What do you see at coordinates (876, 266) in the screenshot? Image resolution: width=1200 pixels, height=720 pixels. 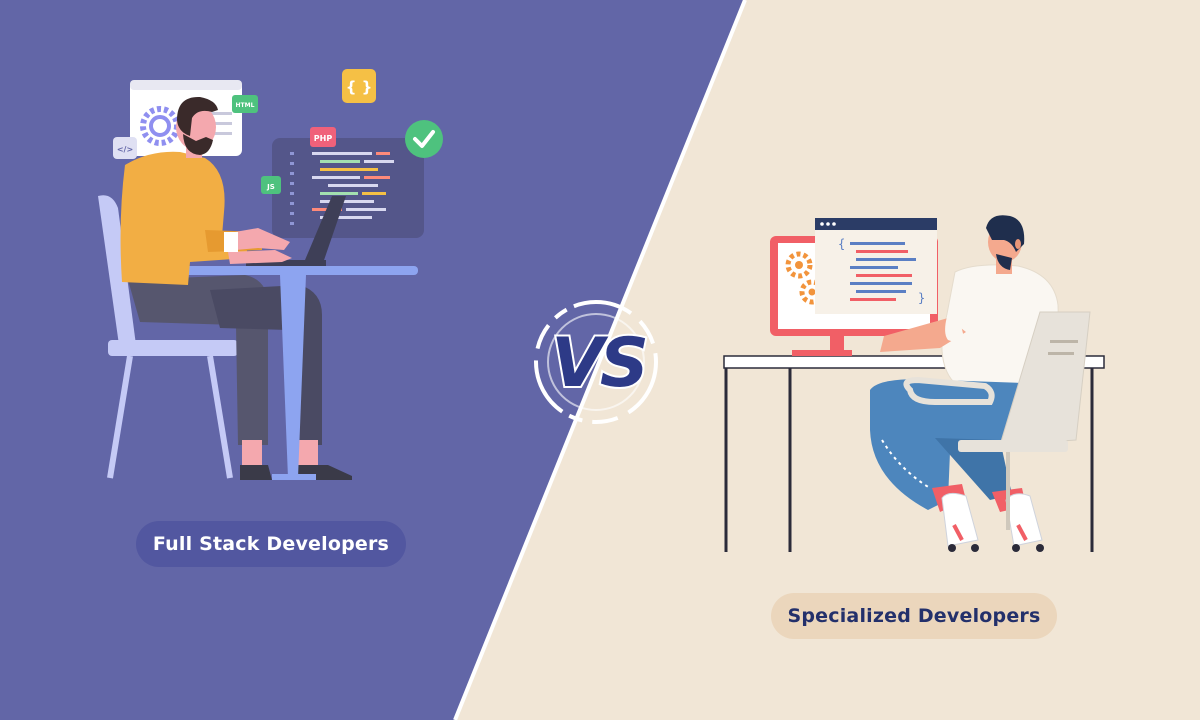 I see `code-window: { }` at bounding box center [876, 266].